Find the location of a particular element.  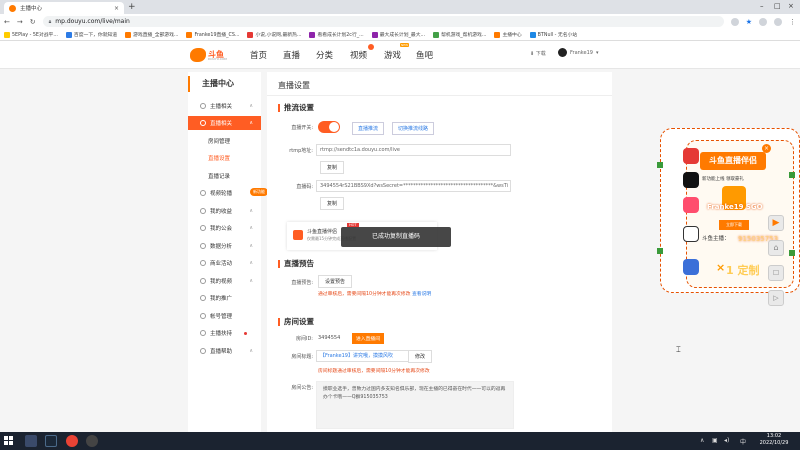

ad-close-icon: × is located at coordinates (766, 148).